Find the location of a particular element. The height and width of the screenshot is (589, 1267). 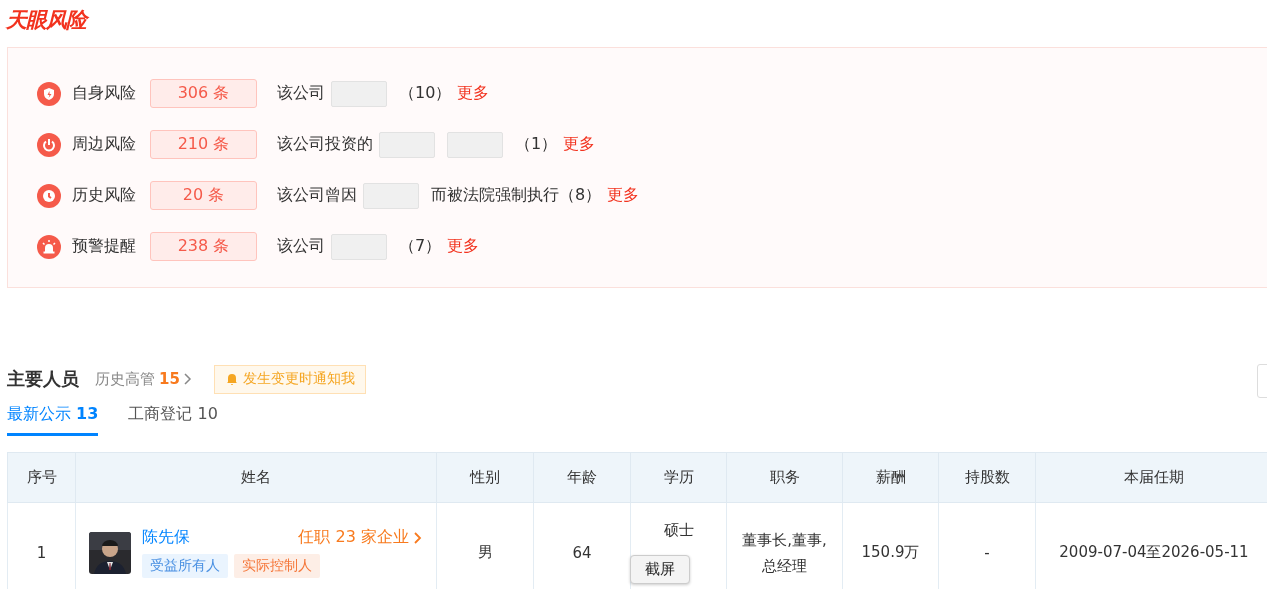

clock-icon is located at coordinates (49, 195).